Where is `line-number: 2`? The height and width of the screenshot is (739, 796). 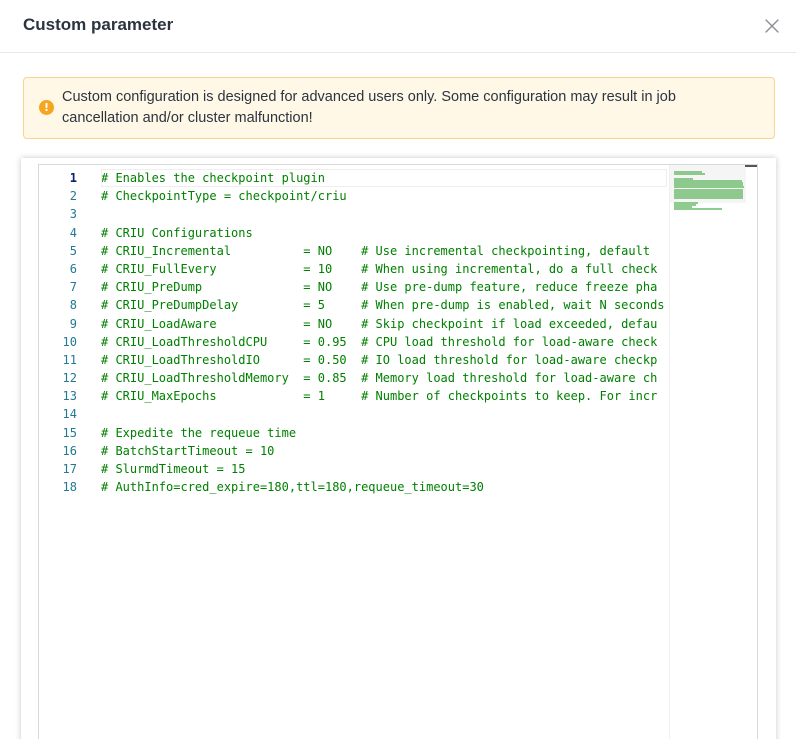
line-number: 2 is located at coordinates (73, 196).